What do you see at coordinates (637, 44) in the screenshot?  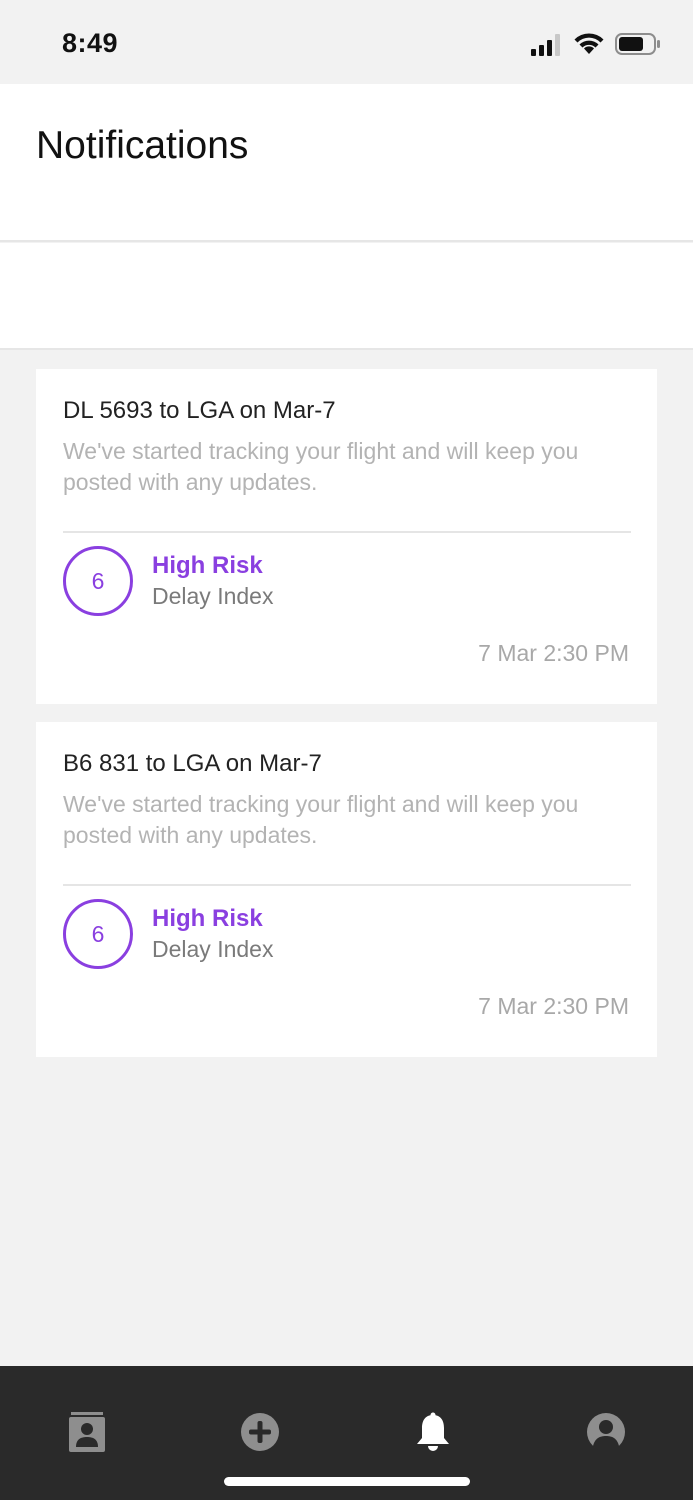 I see `battery-icon` at bounding box center [637, 44].